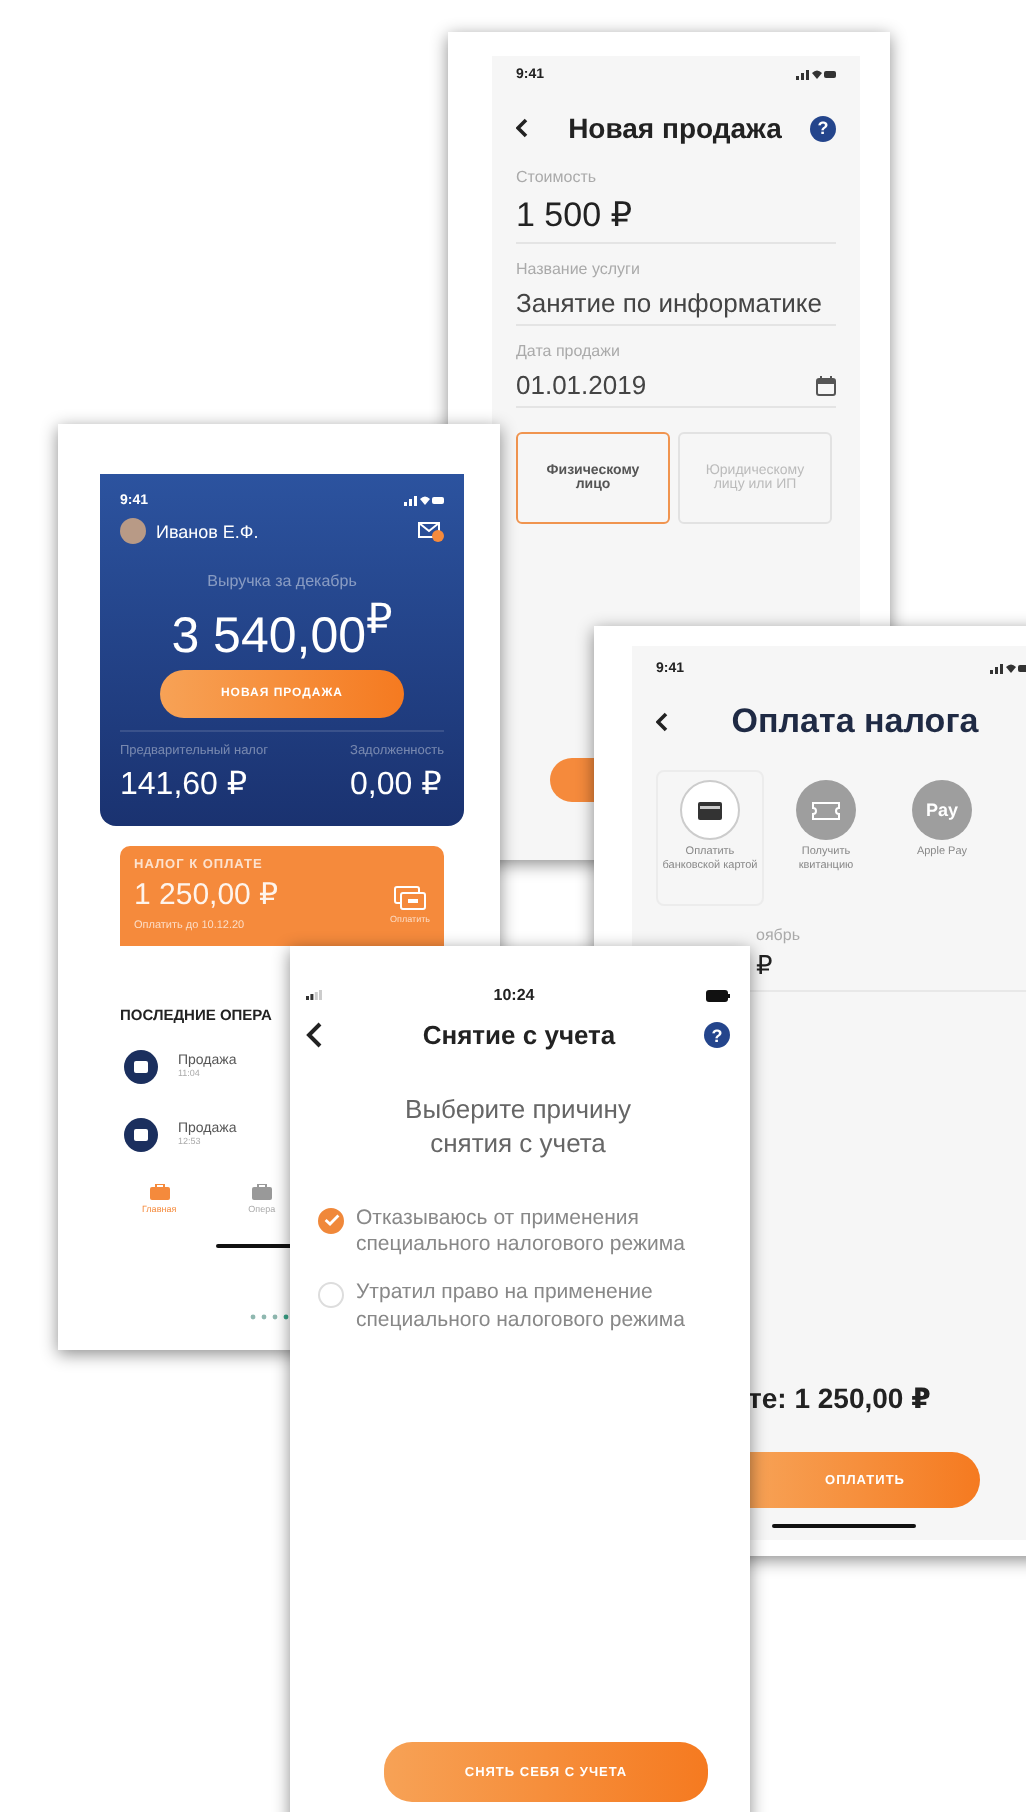 This screenshot has width=1026, height=1812. I want to click on stat-value: 141,60 ₽, so click(185, 785).